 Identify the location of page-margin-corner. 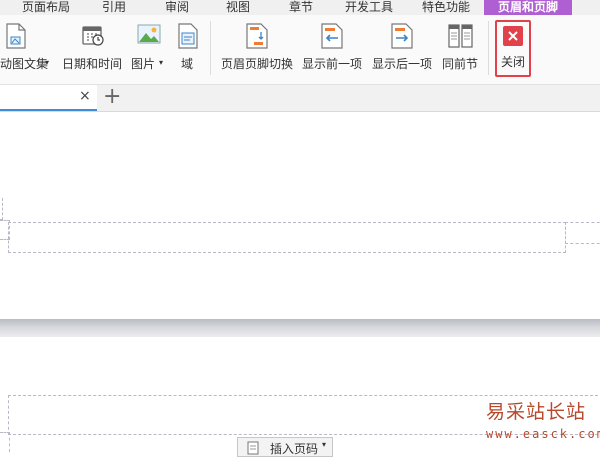
(1, 209).